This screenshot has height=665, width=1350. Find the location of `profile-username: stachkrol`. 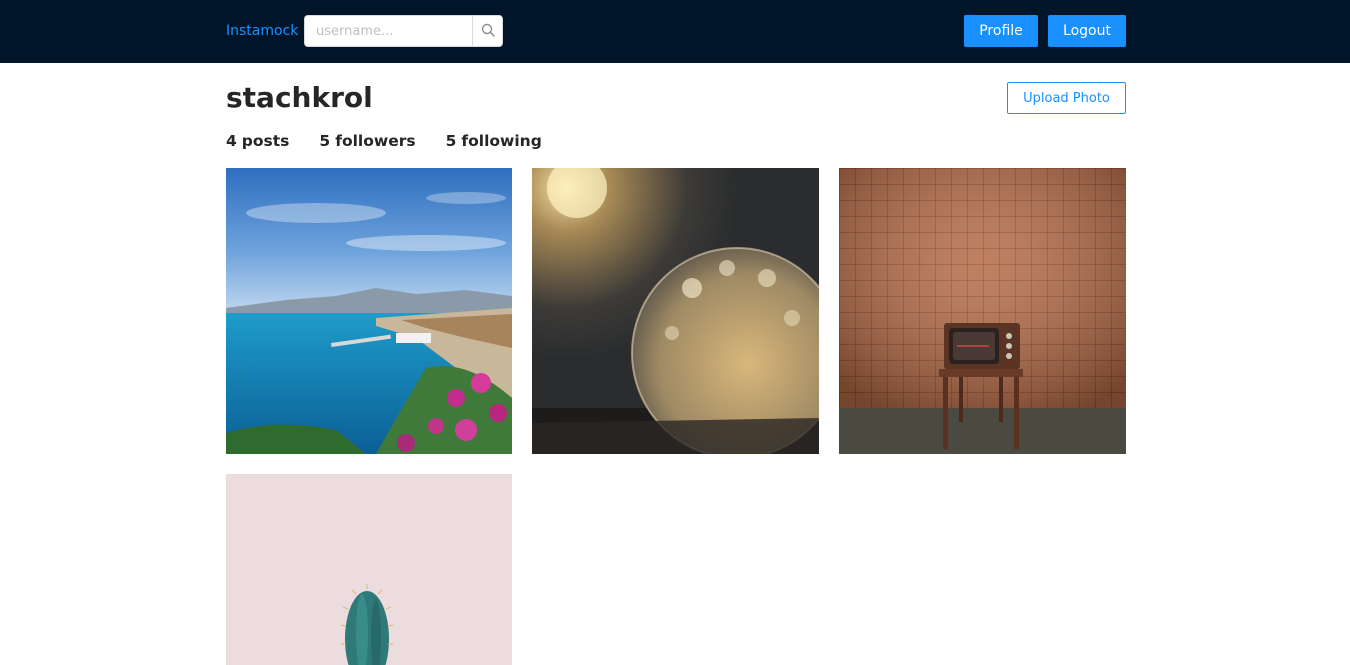

profile-username: stachkrol is located at coordinates (299, 97).